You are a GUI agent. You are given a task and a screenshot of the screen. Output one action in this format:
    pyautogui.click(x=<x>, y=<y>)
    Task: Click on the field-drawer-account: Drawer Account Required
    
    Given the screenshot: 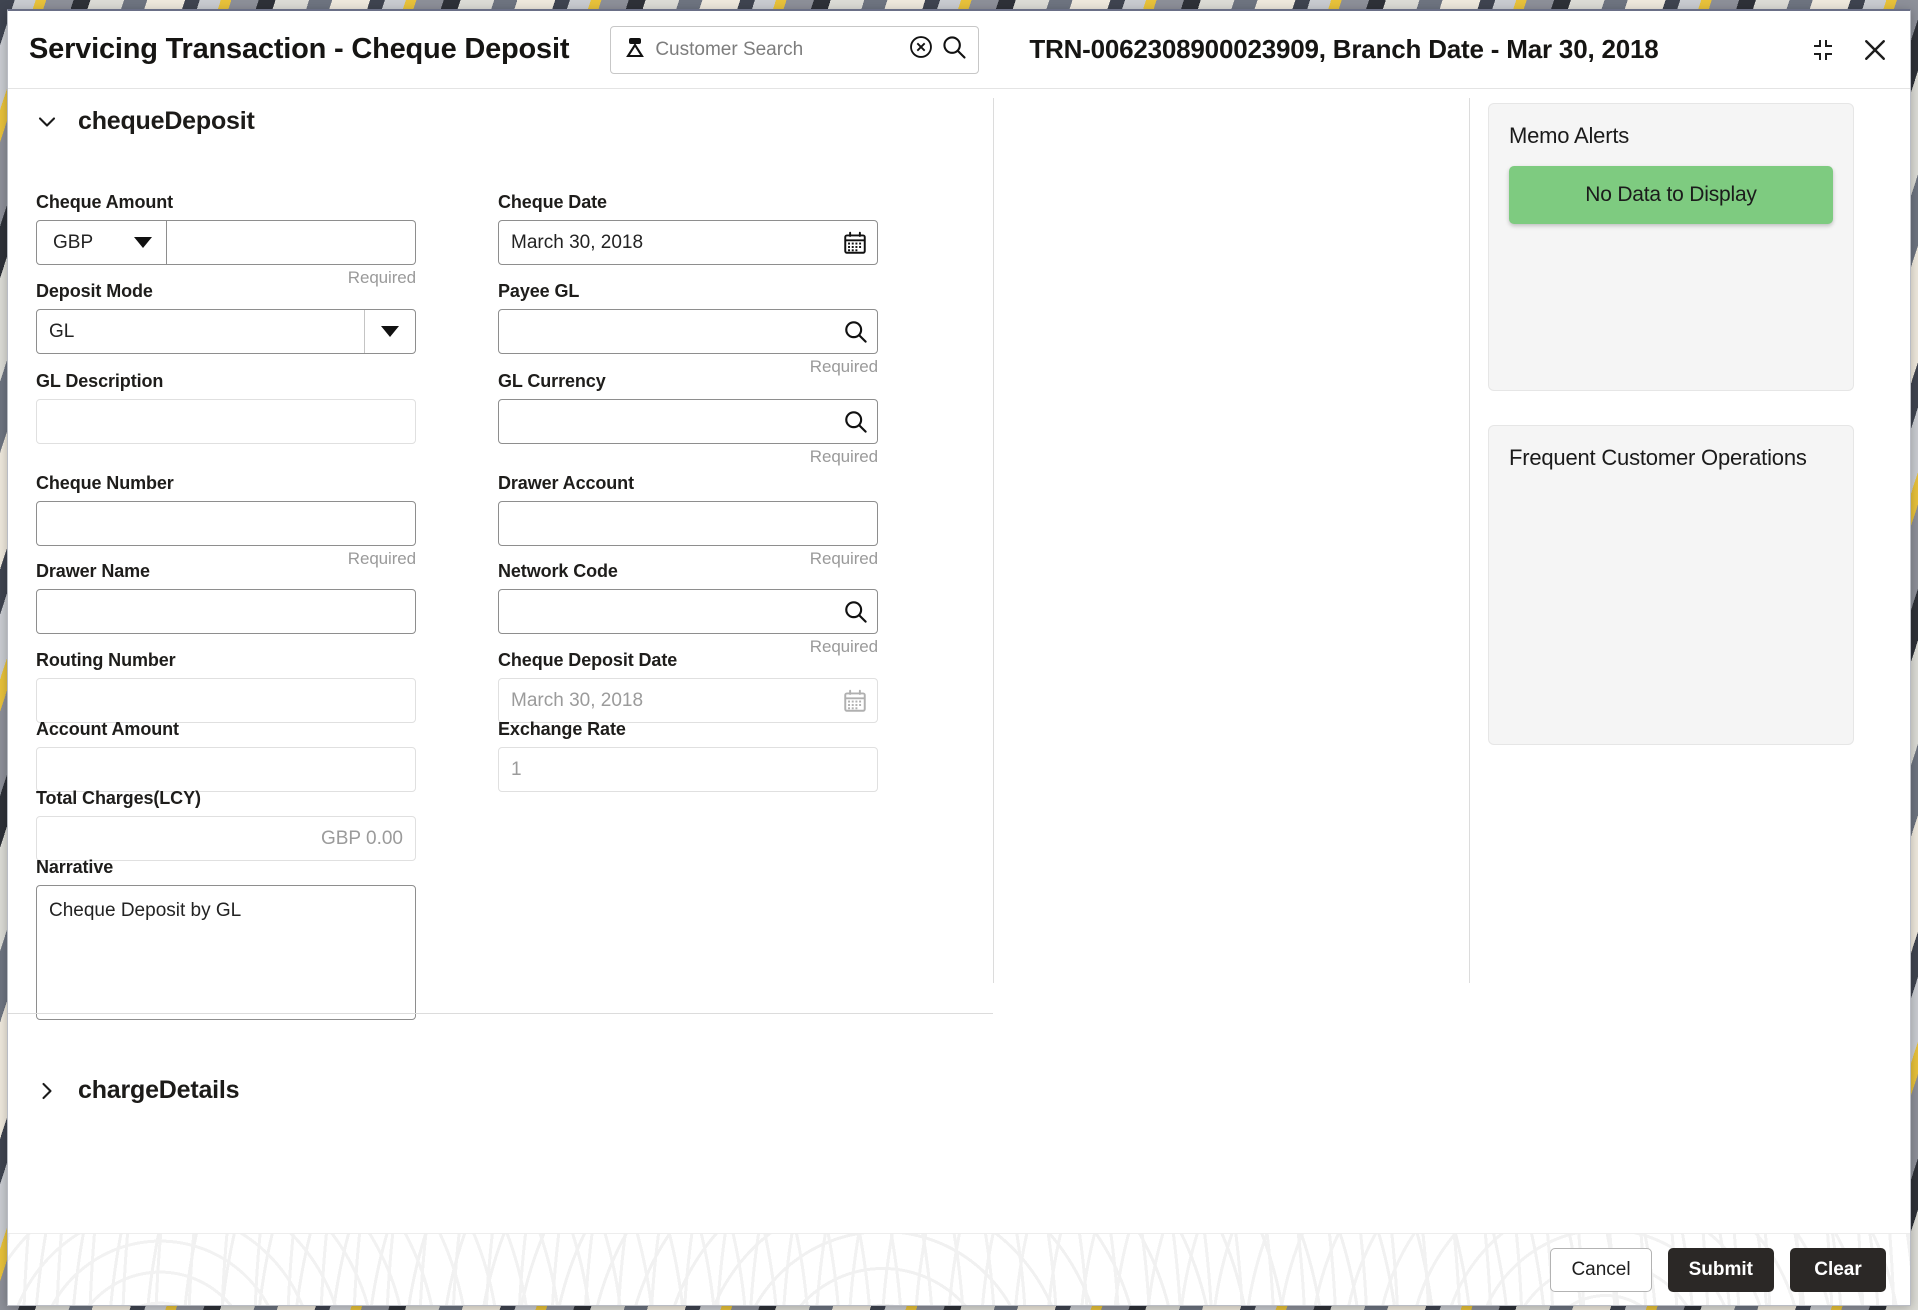 What is the action you would take?
    pyautogui.click(x=688, y=521)
    